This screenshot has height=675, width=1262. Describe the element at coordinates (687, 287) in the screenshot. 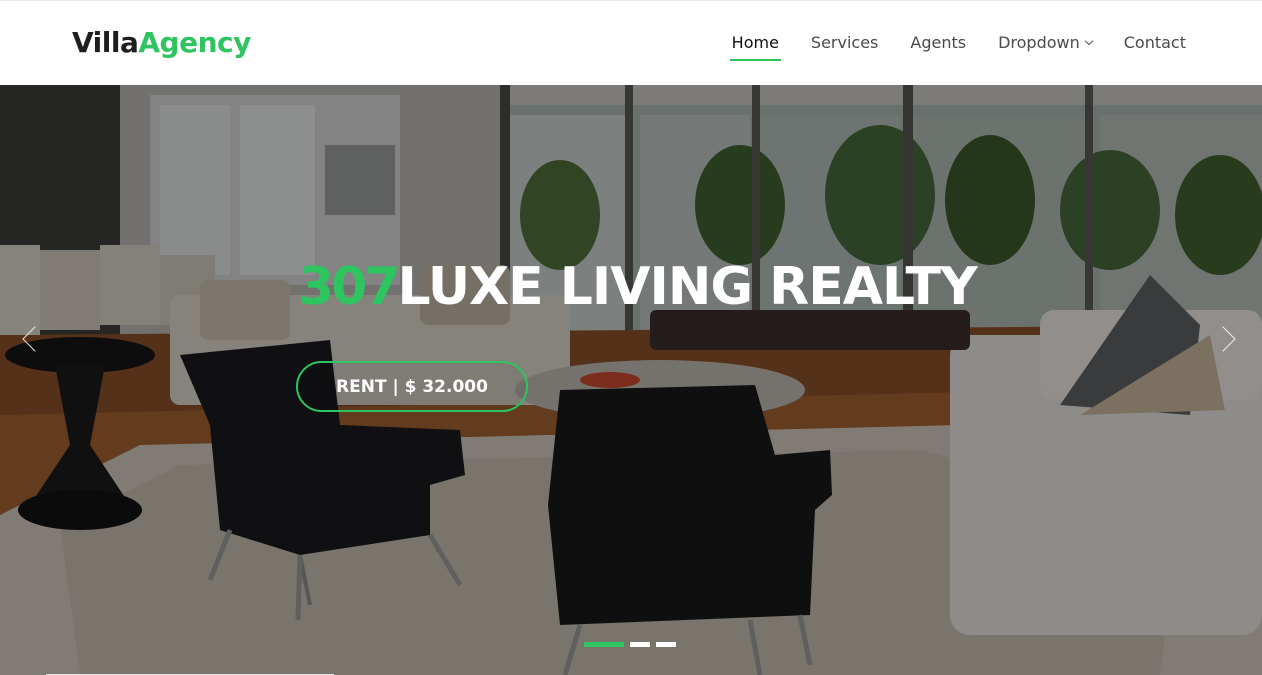

I see `hero-title-text: LUXE LIVING REALTY` at that location.